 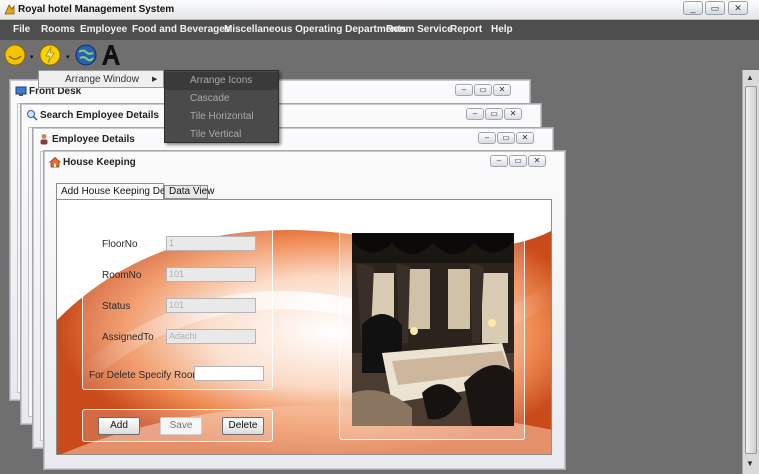 What do you see at coordinates (181, 426) in the screenshot?
I see `save-button: Save` at bounding box center [181, 426].